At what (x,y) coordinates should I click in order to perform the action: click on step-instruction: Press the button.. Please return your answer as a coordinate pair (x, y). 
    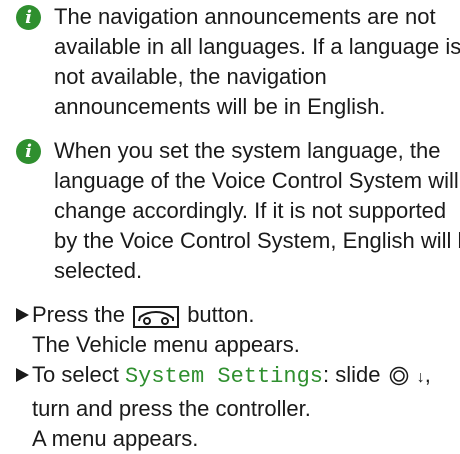
    Looking at the image, I should click on (232, 315).